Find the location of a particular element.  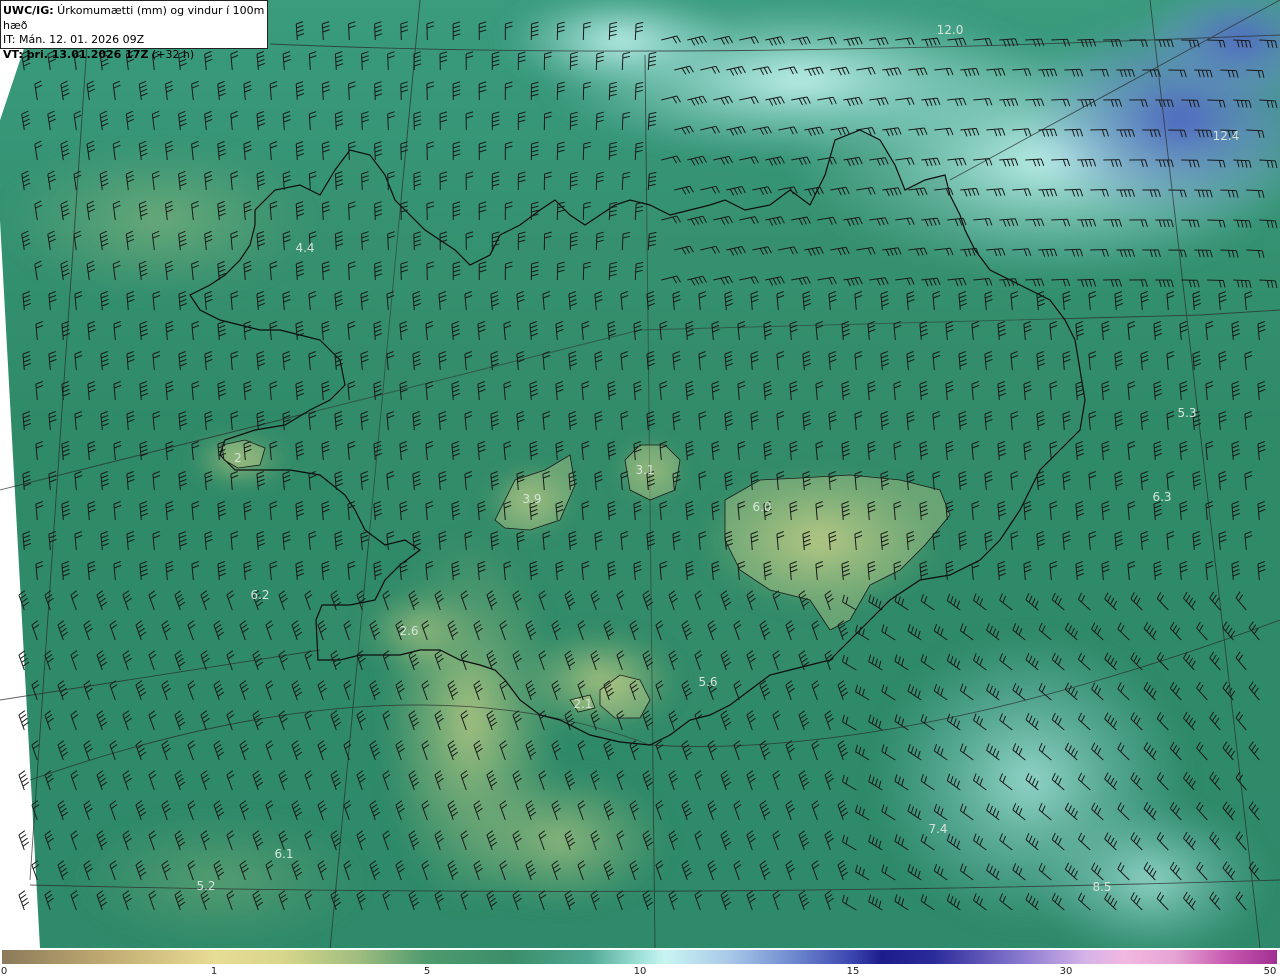

value-label: 6.3 is located at coordinates (1161, 497).